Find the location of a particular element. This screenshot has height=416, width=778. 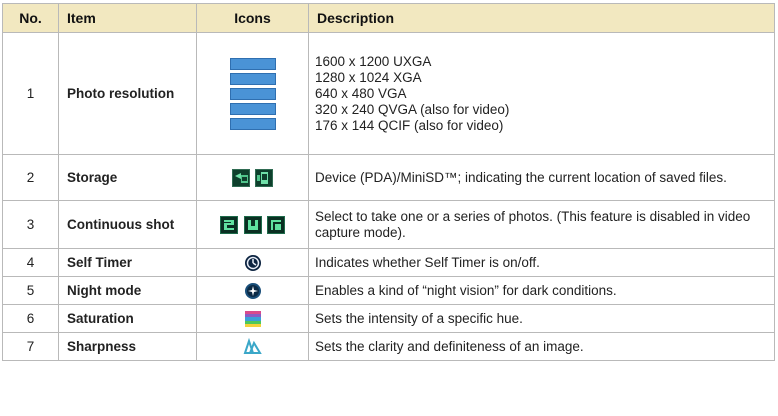

sharpness-icon is located at coordinates (252, 345).